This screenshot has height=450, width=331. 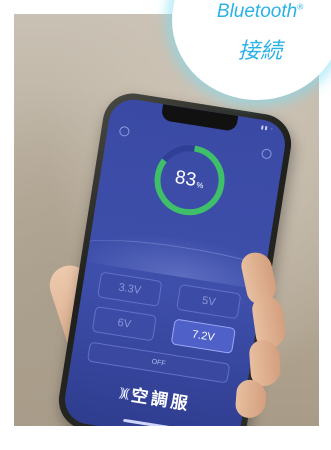 What do you see at coordinates (203, 336) in the screenshot?
I see `voltage-button-7-2v: 7.2V` at bounding box center [203, 336].